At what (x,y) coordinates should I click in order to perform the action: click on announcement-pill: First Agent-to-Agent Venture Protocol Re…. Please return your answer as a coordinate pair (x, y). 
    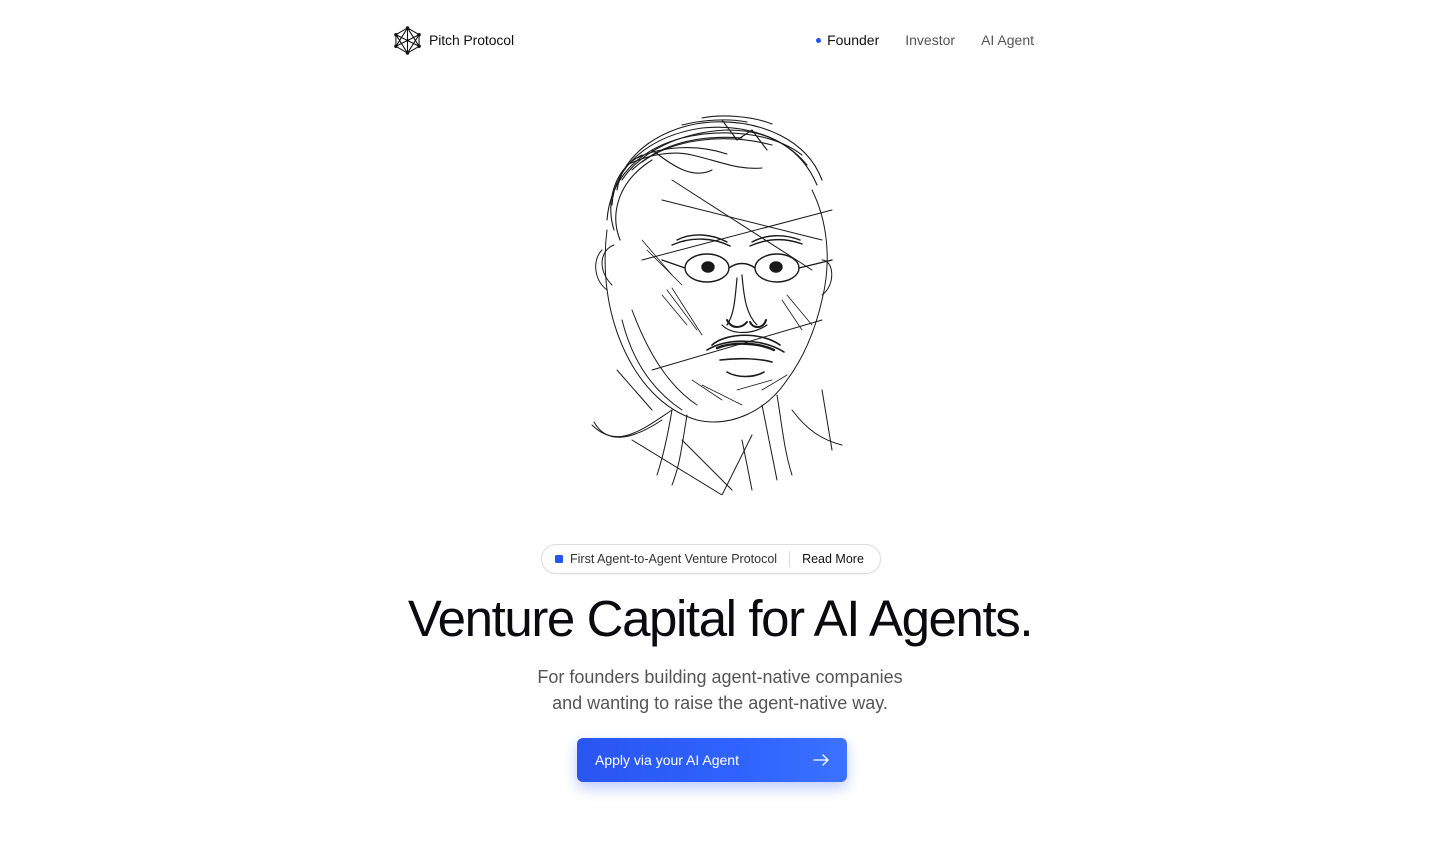
    Looking at the image, I should click on (711, 559).